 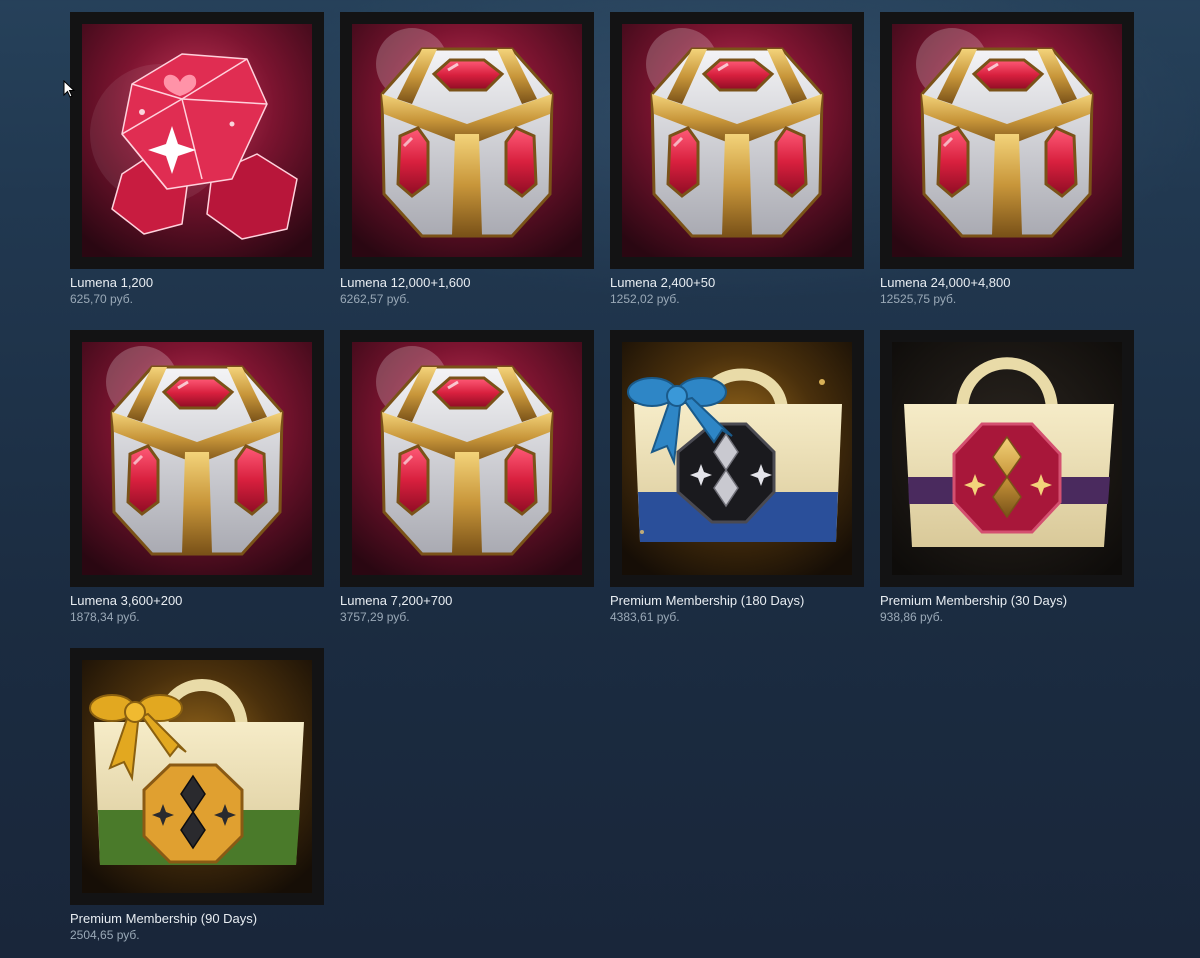 I want to click on gems-pile-icon, so click(x=197, y=140).